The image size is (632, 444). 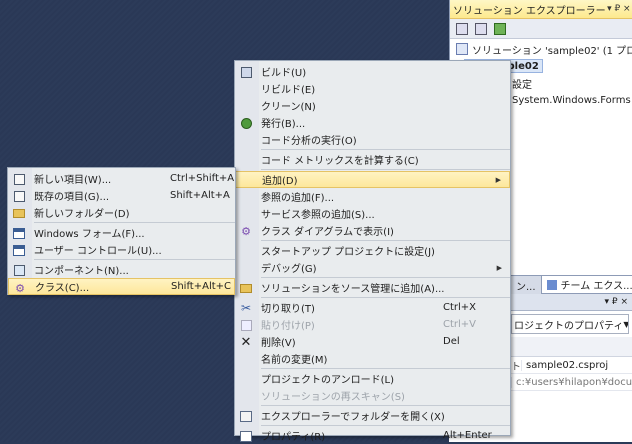 What do you see at coordinates (20, 288) in the screenshot?
I see `class-icon: ⚙` at bounding box center [20, 288].